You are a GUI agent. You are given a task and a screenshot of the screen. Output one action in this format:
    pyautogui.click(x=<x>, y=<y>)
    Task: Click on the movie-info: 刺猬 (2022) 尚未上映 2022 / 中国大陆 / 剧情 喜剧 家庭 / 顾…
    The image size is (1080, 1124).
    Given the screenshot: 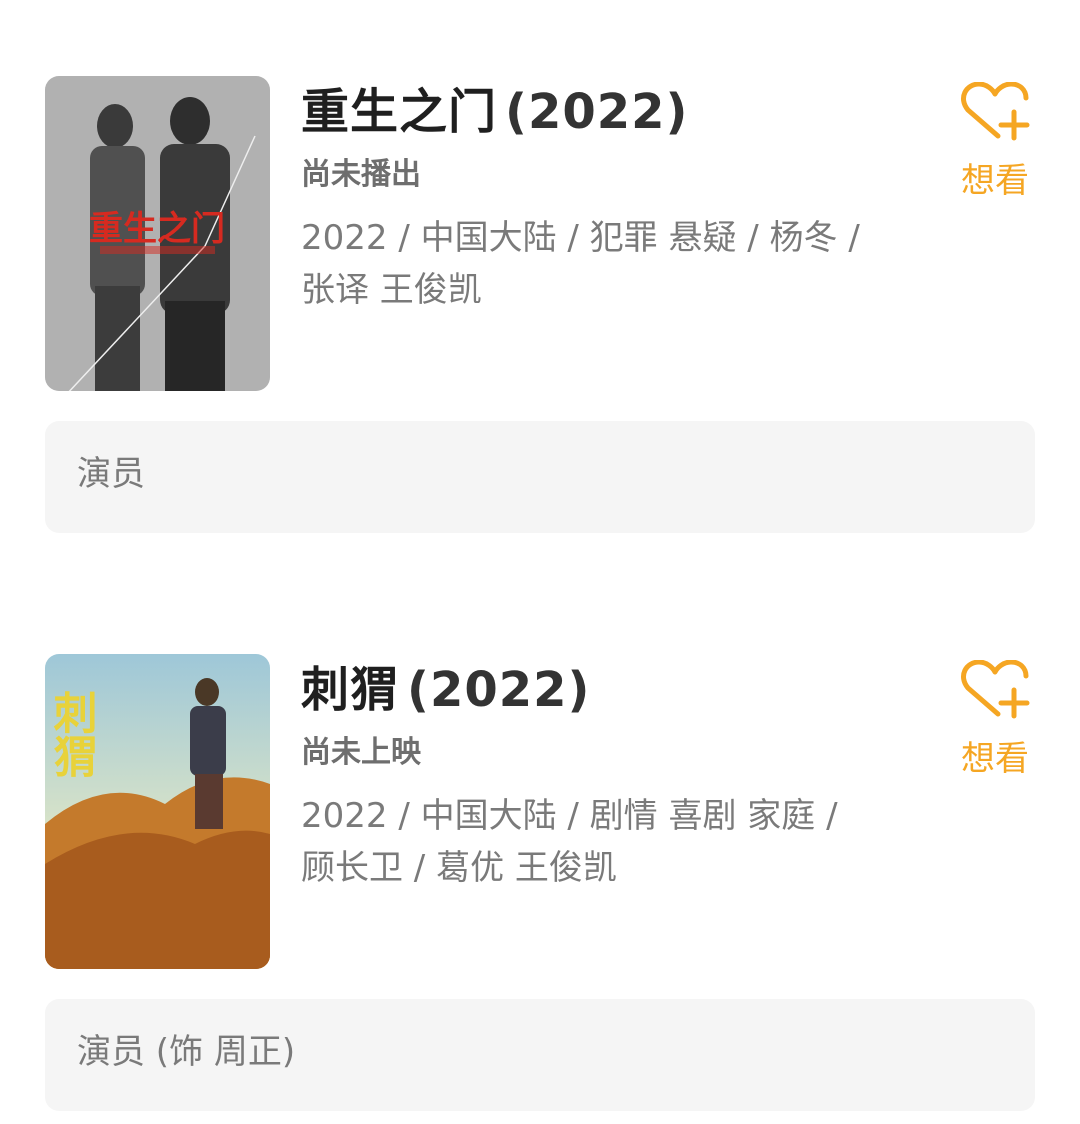 What is the action you would take?
    pyautogui.click(x=611, y=774)
    